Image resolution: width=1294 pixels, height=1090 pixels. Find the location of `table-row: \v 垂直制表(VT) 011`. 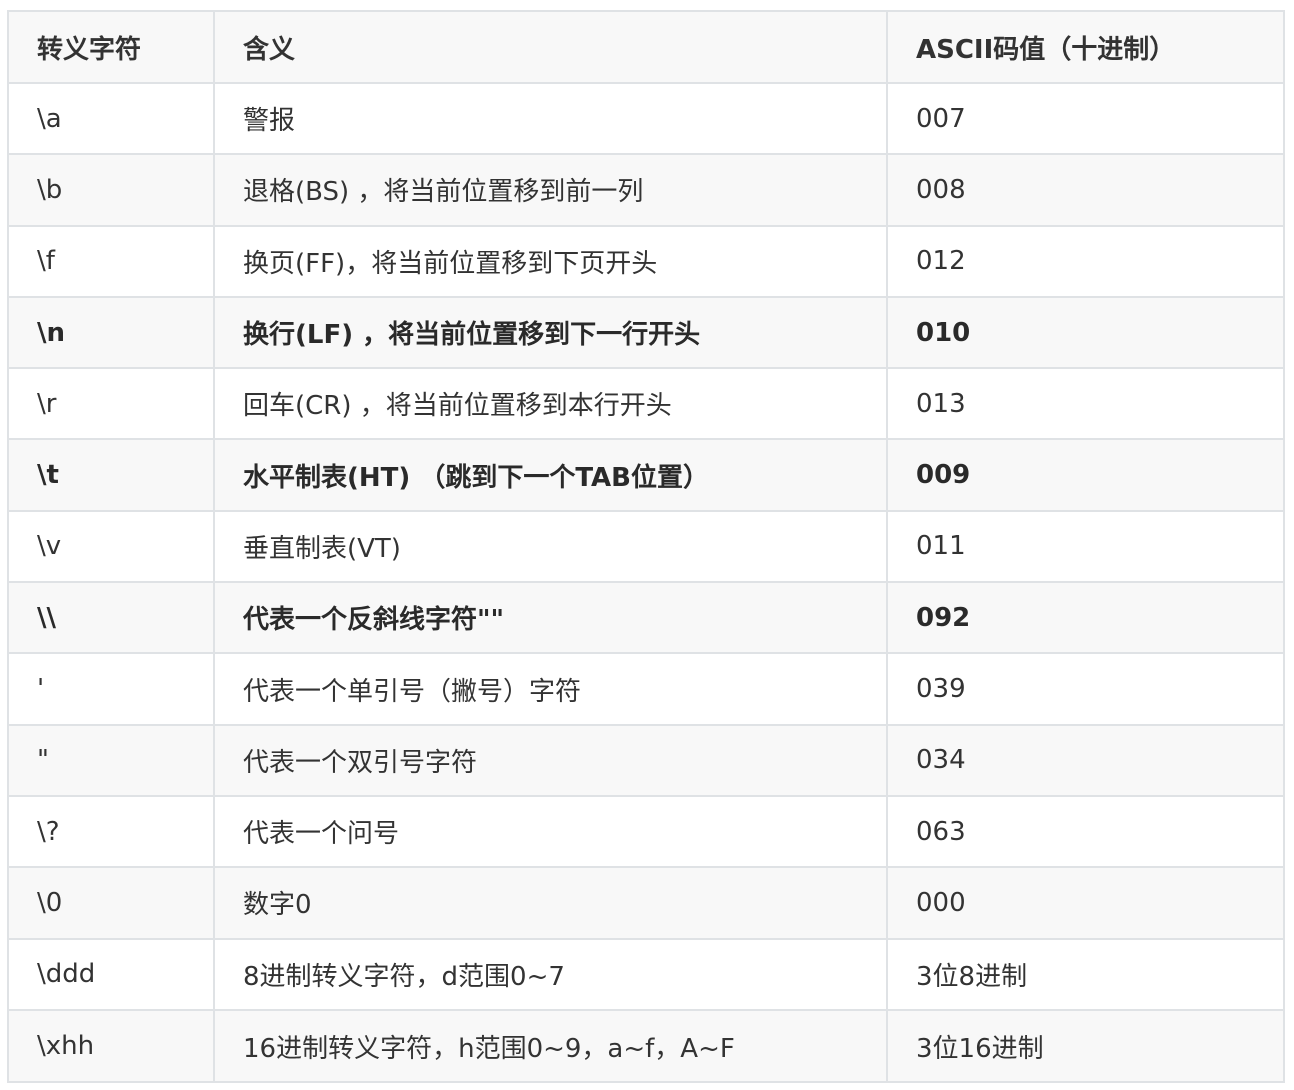

table-row: \v 垂直制表(VT) 011 is located at coordinates (646, 546).